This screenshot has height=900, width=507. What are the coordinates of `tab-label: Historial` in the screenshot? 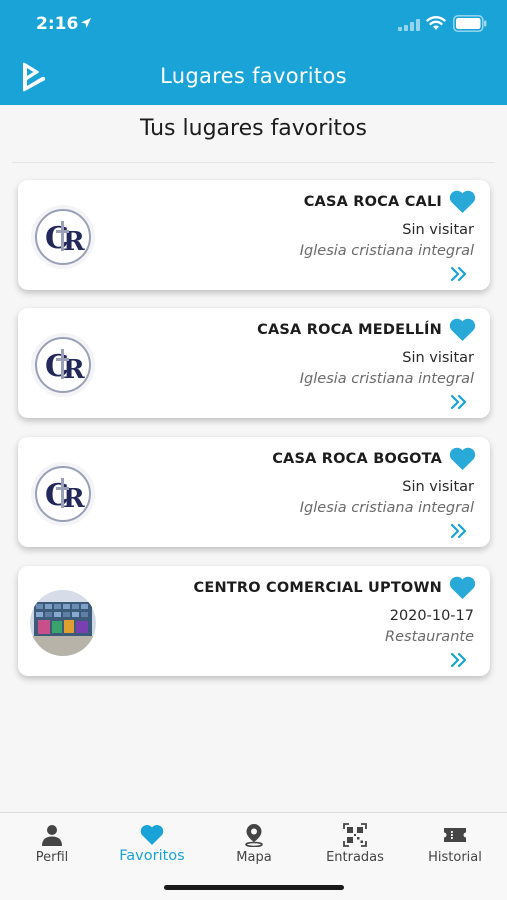 It's located at (455, 857).